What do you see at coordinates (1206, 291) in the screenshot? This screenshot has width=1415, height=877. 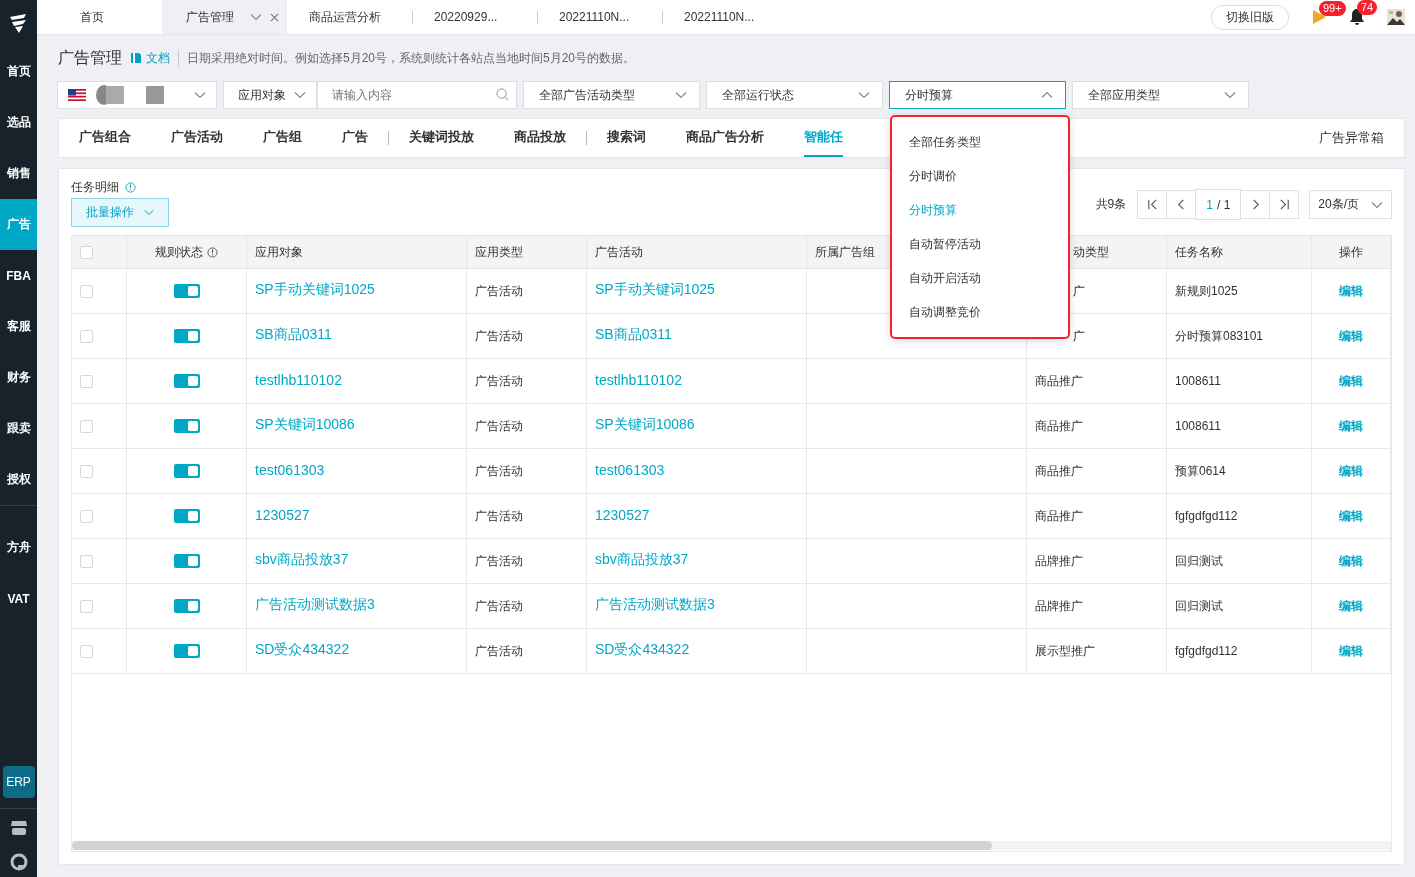 I see `table-cell: 新规则1025` at bounding box center [1206, 291].